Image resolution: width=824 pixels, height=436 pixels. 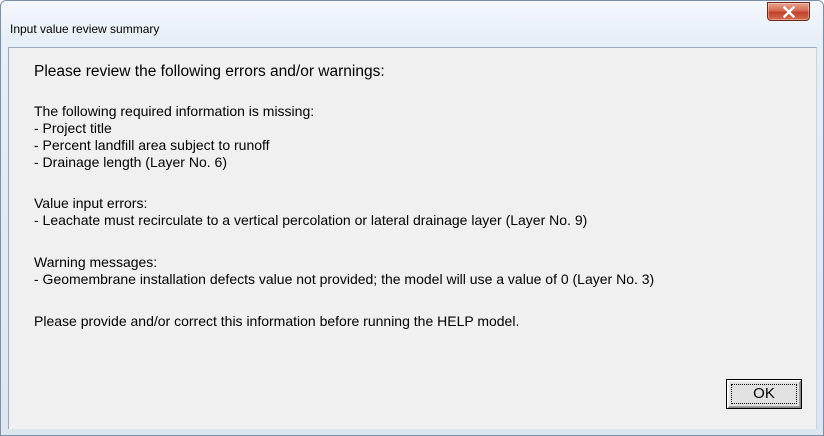 I want to click on ok-button-label: OK, so click(x=764, y=393).